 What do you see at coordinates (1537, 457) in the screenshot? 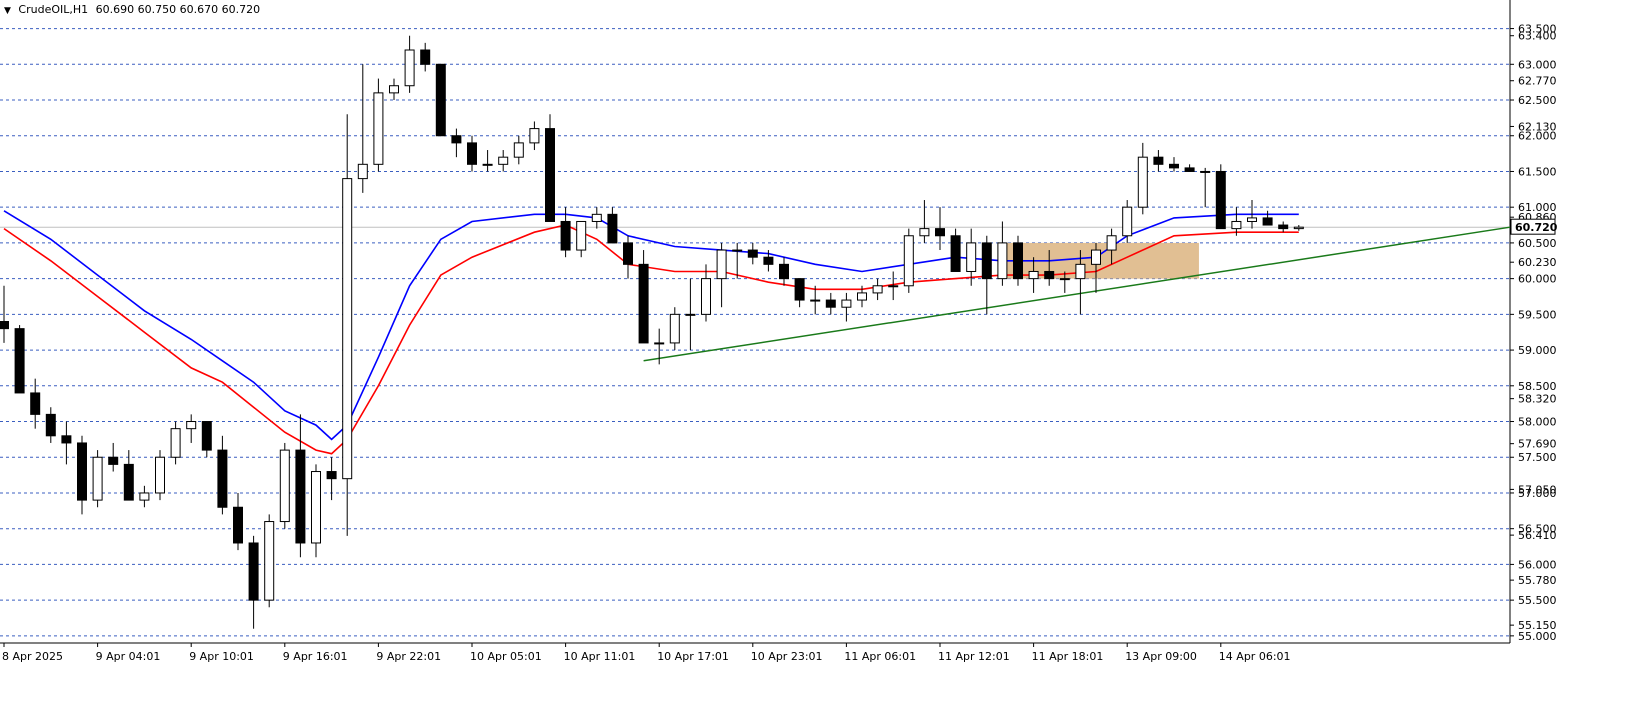
I see `y-tick-label: 57.500` at bounding box center [1537, 457].